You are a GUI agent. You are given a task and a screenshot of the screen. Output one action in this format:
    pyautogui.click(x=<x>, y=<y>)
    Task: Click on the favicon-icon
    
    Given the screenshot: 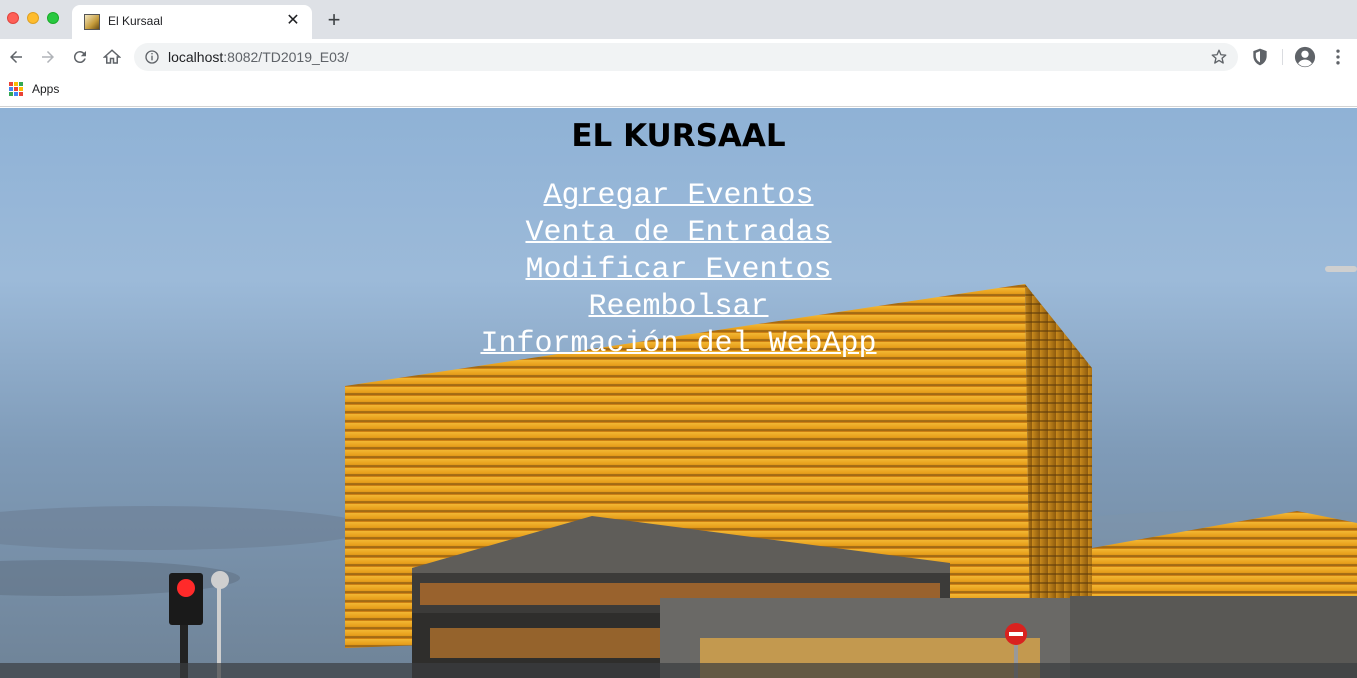 What is the action you would take?
    pyautogui.click(x=92, y=22)
    